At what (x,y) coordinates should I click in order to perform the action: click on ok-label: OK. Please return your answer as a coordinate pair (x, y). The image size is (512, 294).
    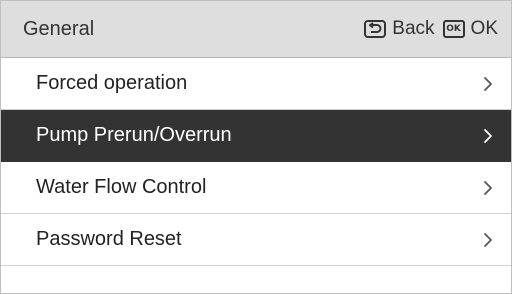
    Looking at the image, I should click on (484, 28).